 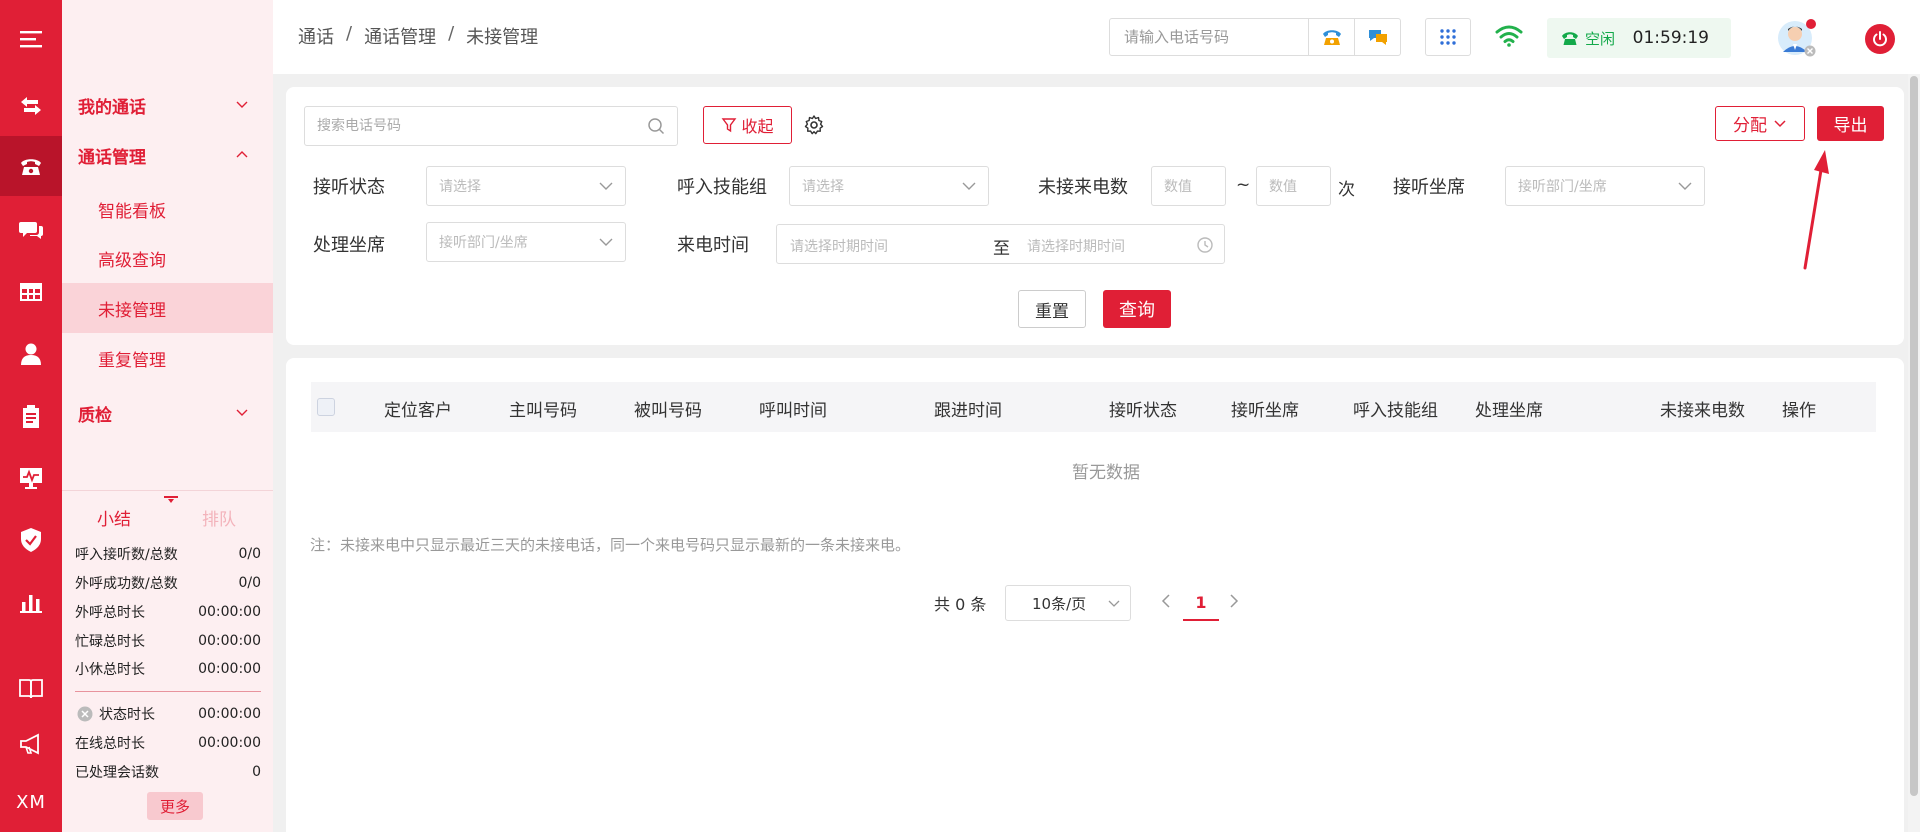 What do you see at coordinates (722, 187) in the screenshot?
I see `skill-group-label: 呼入技能组` at bounding box center [722, 187].